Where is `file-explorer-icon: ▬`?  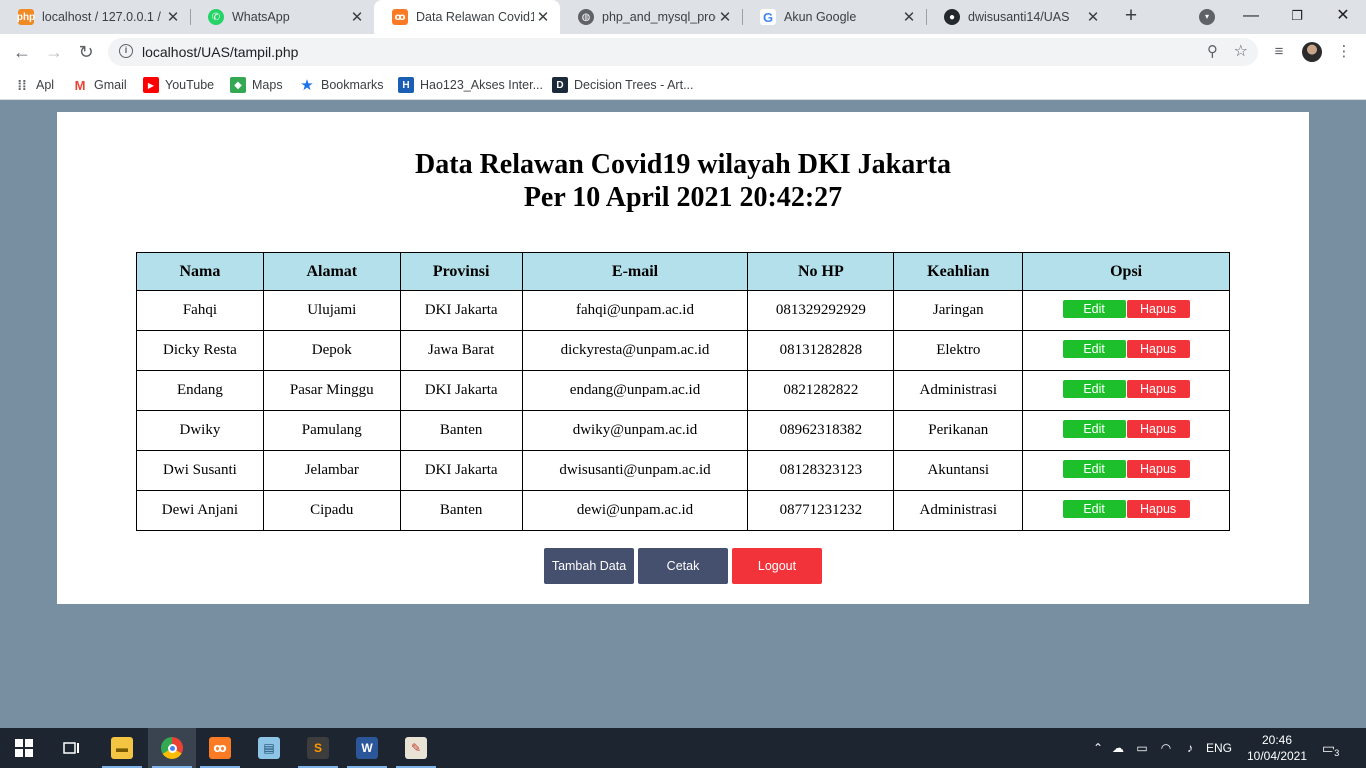
file-explorer-icon: ▬ is located at coordinates (122, 748).